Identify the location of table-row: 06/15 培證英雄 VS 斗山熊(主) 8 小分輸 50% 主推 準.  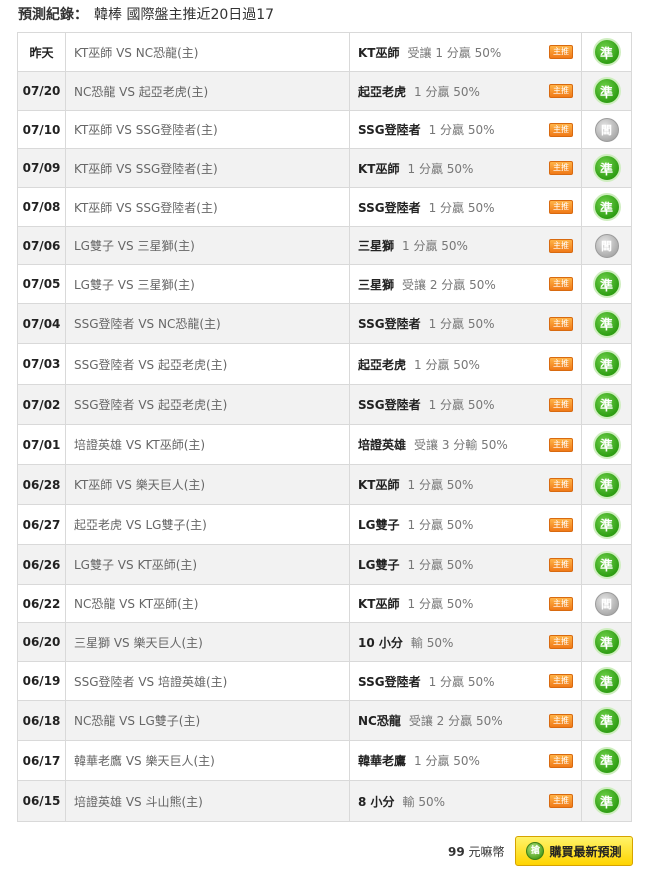
(325, 801).